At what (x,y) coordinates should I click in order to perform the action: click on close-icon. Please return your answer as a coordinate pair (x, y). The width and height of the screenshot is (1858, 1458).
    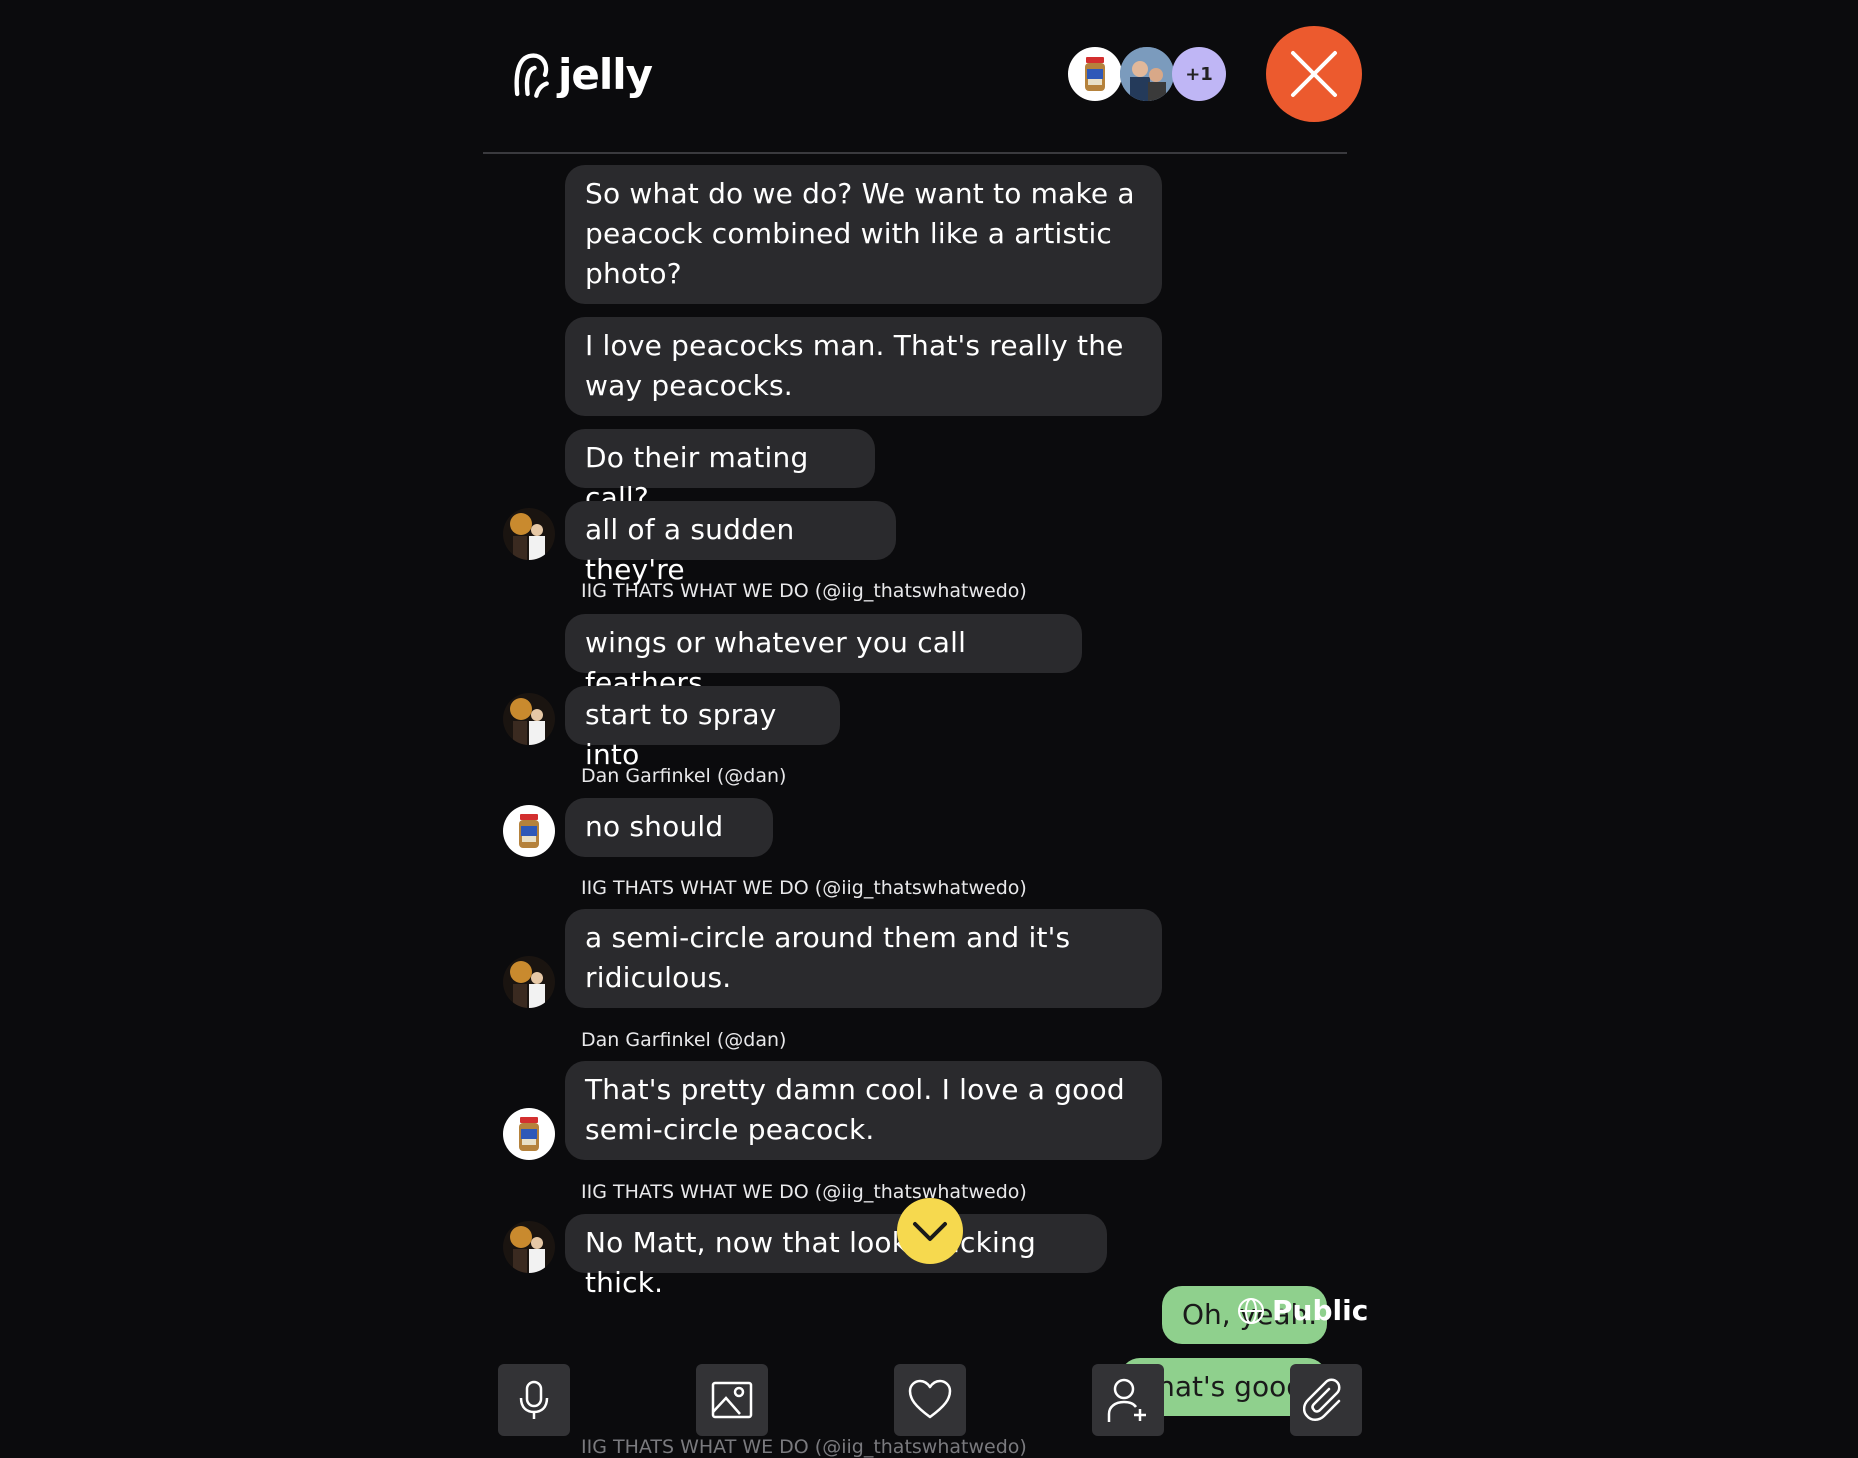
    Looking at the image, I should click on (1314, 74).